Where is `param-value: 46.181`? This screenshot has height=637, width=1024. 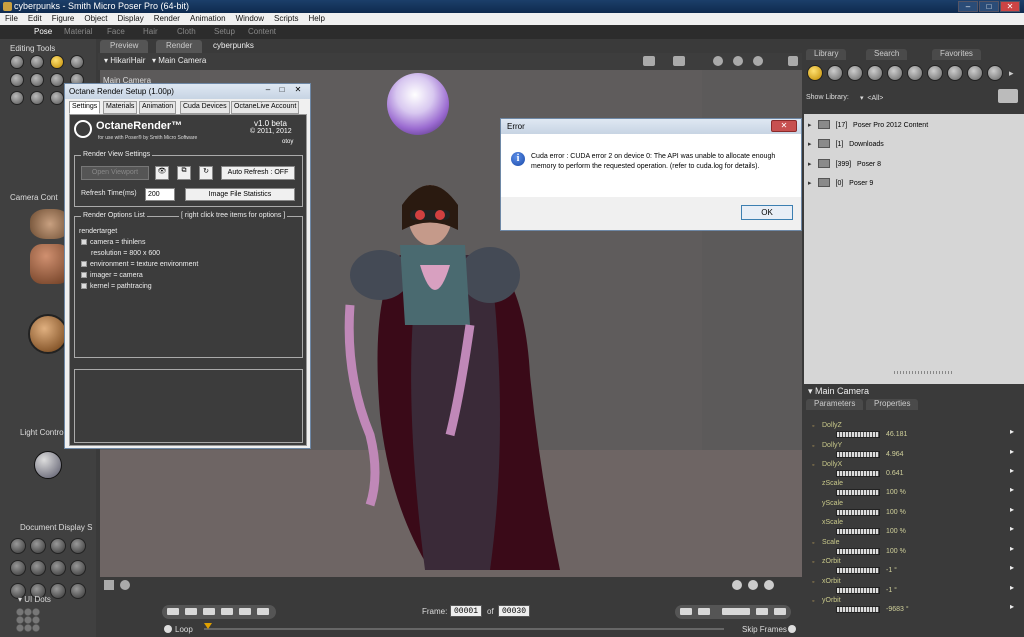 param-value: 46.181 is located at coordinates (896, 434).